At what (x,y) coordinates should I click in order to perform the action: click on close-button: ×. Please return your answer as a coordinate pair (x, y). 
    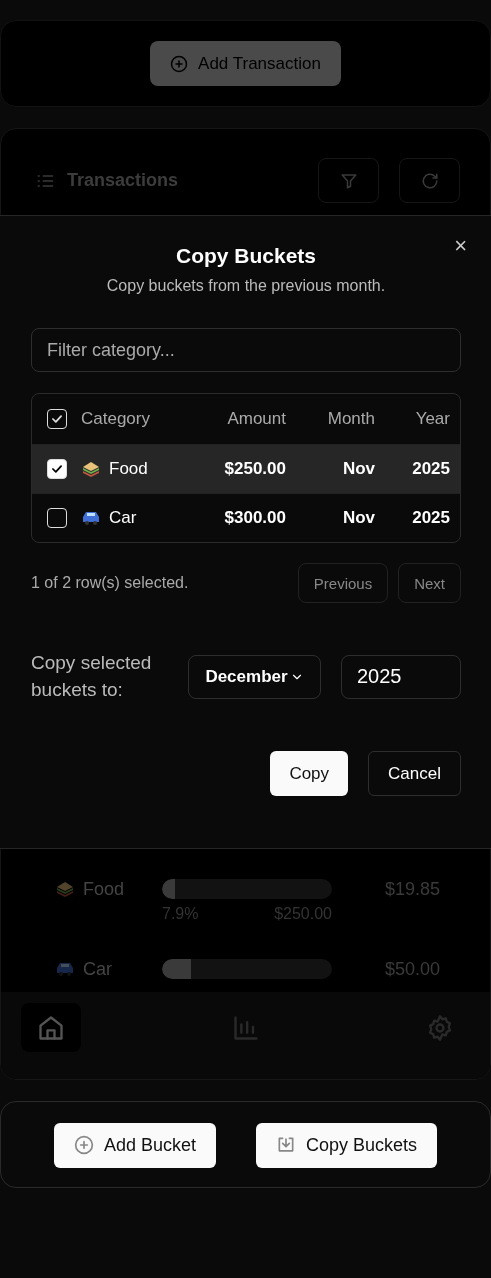
    Looking at the image, I should click on (460, 246).